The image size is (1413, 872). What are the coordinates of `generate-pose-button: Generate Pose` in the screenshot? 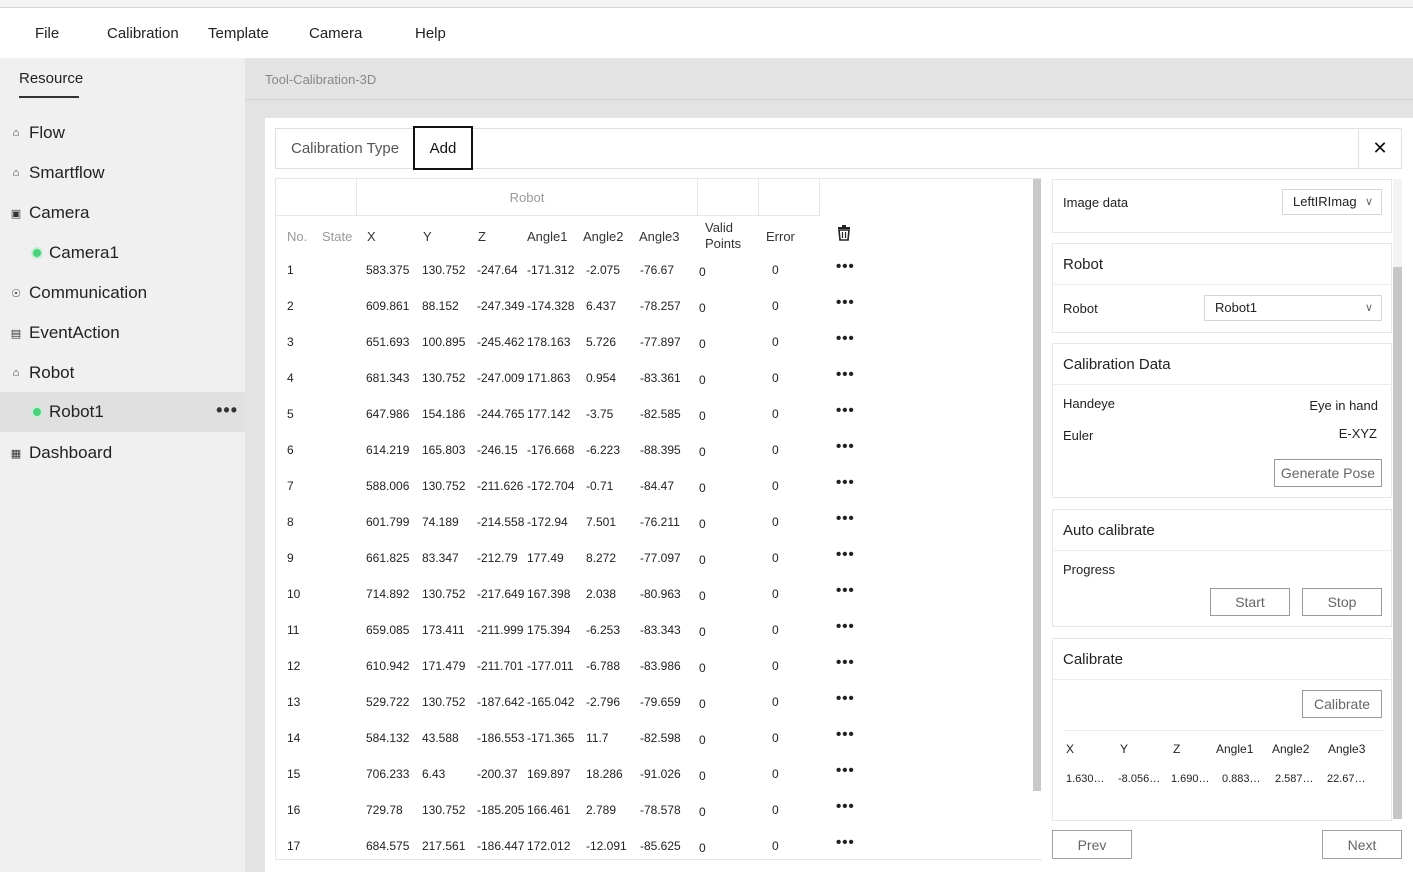 It's located at (1328, 473).